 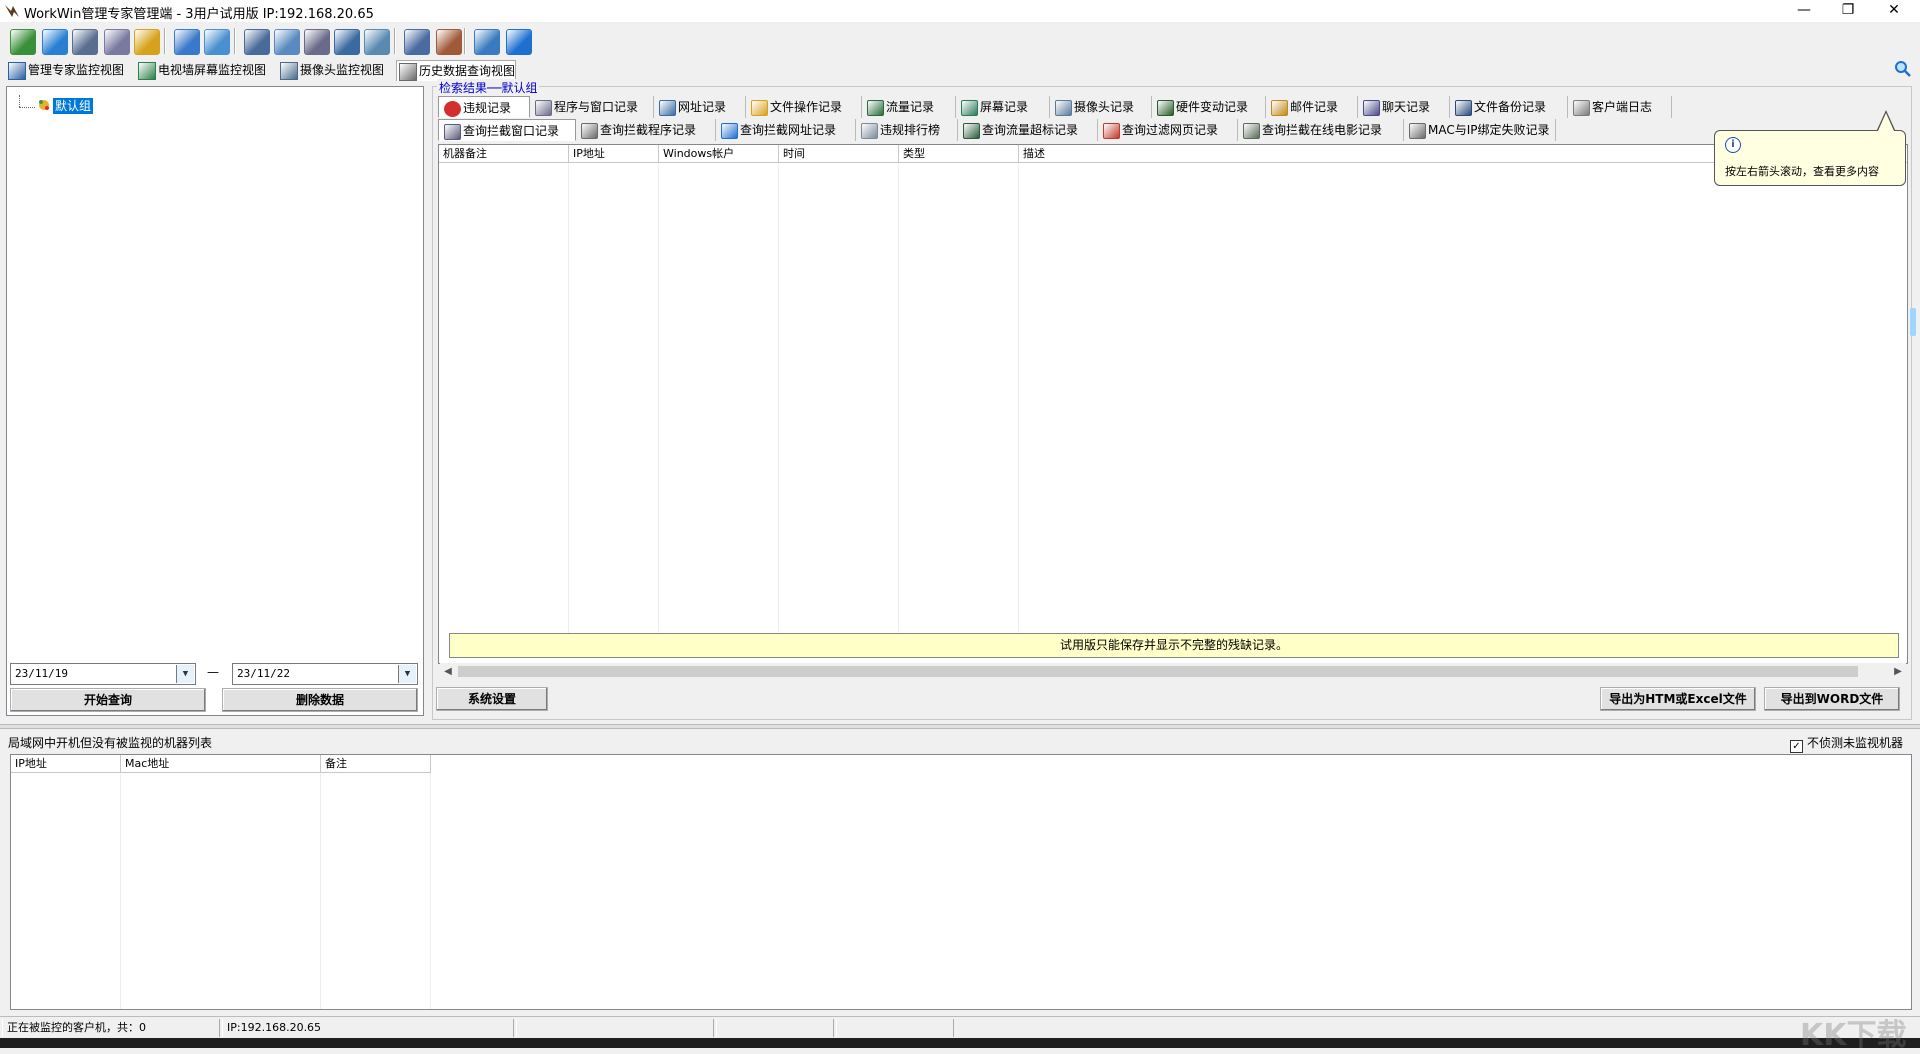 I want to click on program-window-icon, so click(x=543, y=108).